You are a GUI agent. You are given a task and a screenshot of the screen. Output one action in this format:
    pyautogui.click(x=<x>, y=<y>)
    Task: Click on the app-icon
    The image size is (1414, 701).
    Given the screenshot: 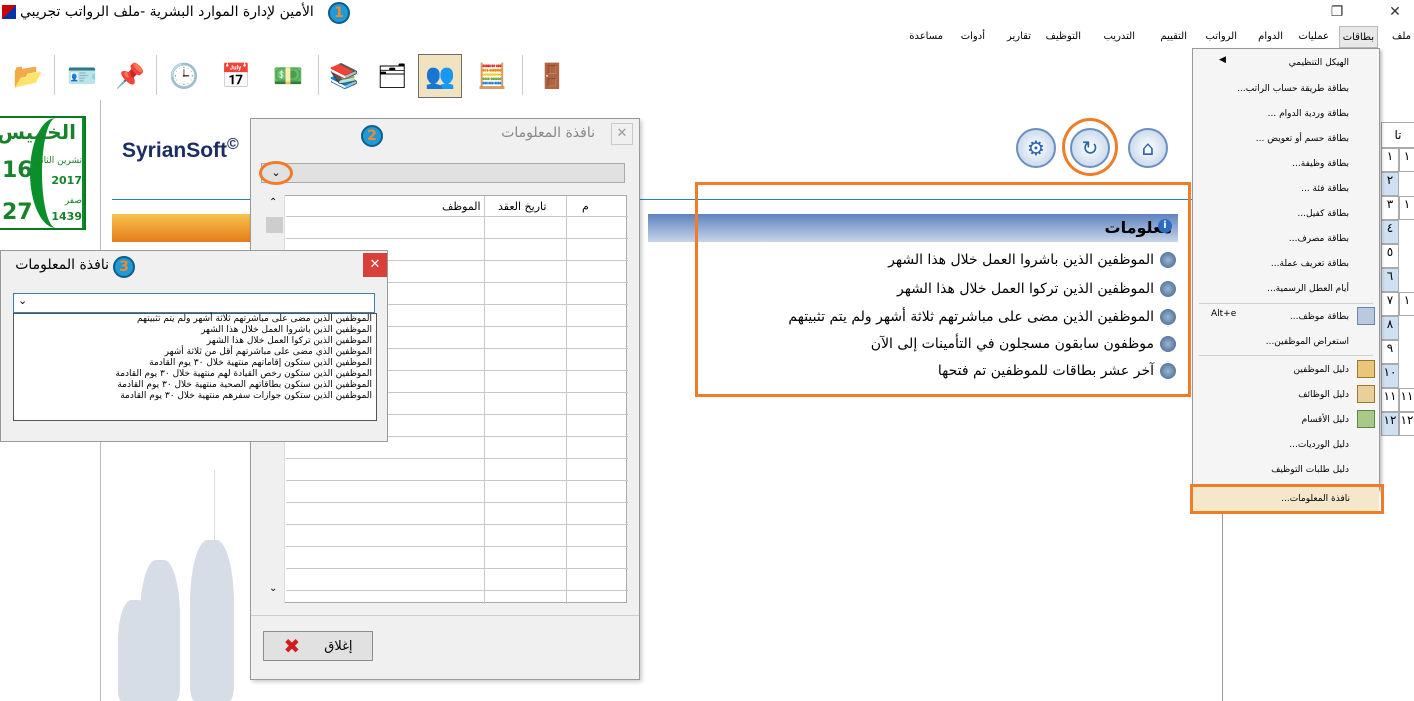 What is the action you would take?
    pyautogui.click(x=9, y=12)
    